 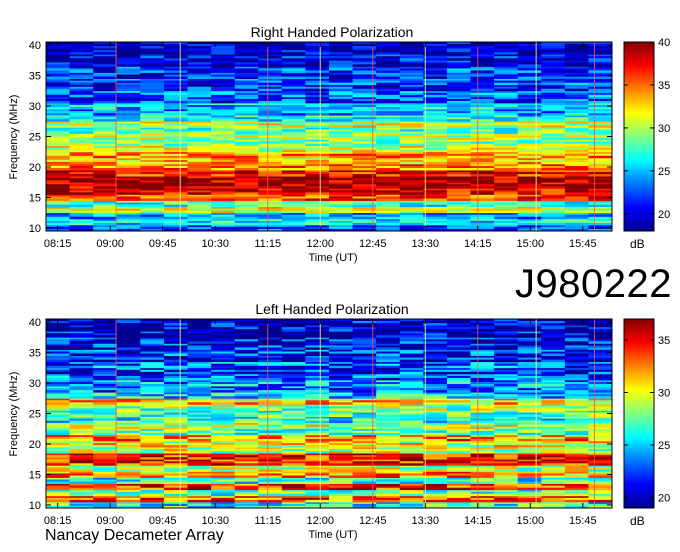 What do you see at coordinates (373, 521) in the screenshot?
I see `x-tick-label: 12:45` at bounding box center [373, 521].